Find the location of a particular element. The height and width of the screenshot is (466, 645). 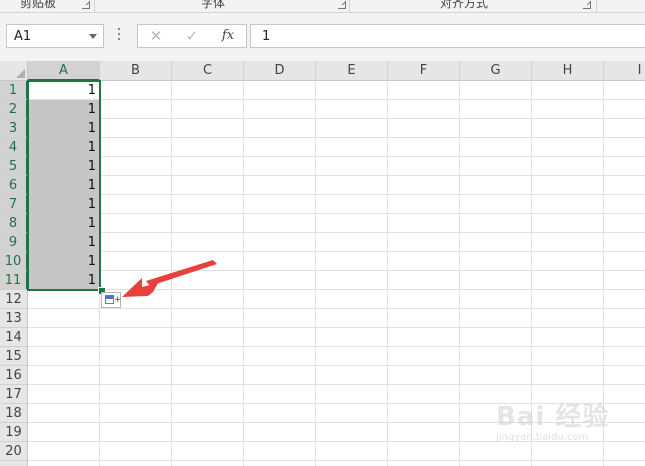

insert-function-icon: fx is located at coordinates (228, 36).